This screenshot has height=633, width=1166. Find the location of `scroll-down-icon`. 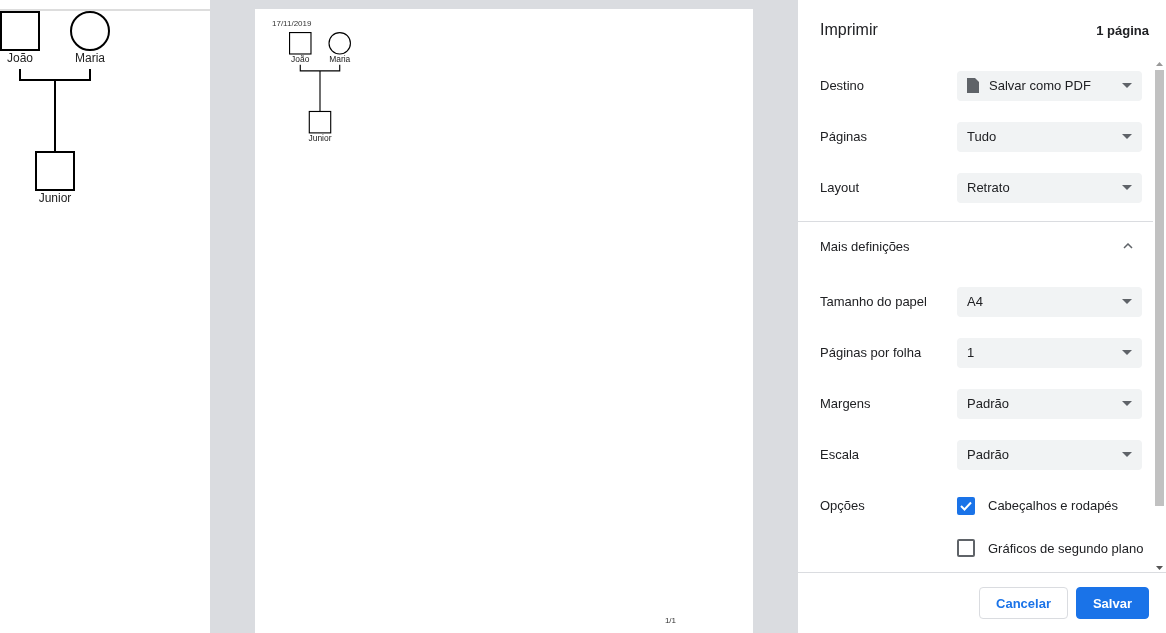

scroll-down-icon is located at coordinates (1159, 568).